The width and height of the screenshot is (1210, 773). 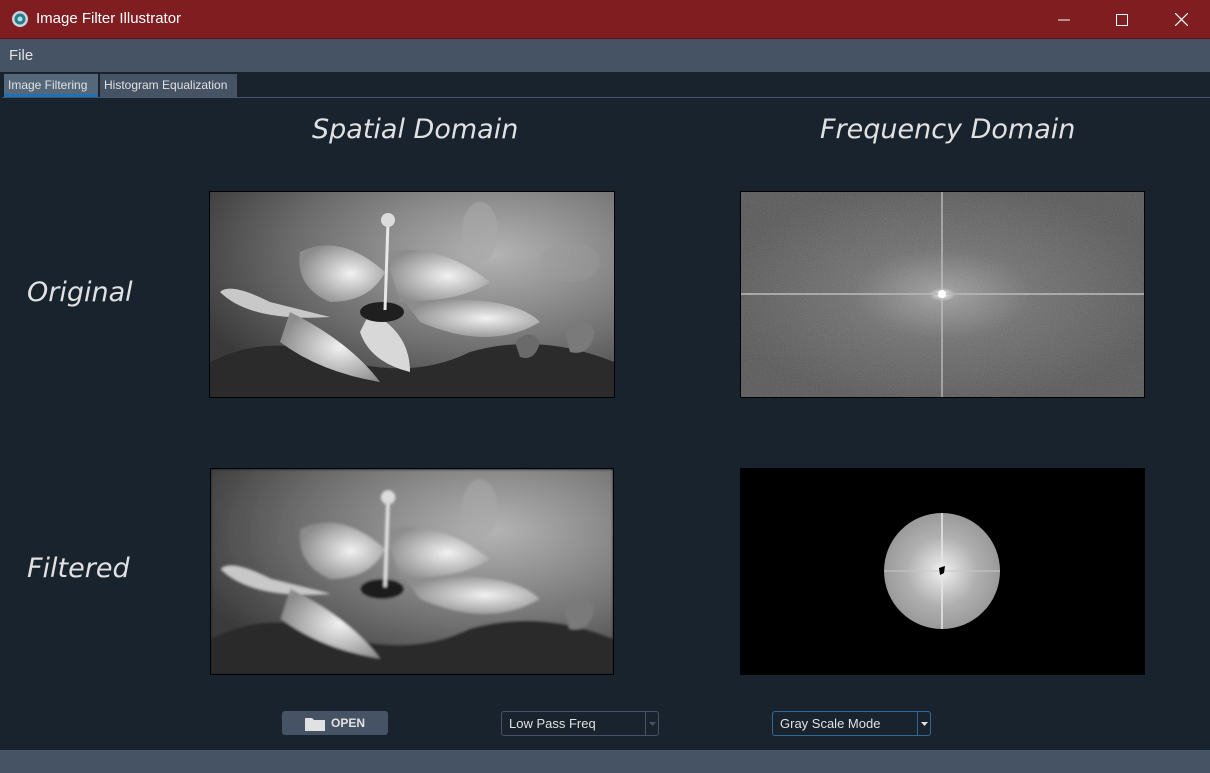 I want to click on filter-type-select: Low Pass Freq, so click(x=580, y=723).